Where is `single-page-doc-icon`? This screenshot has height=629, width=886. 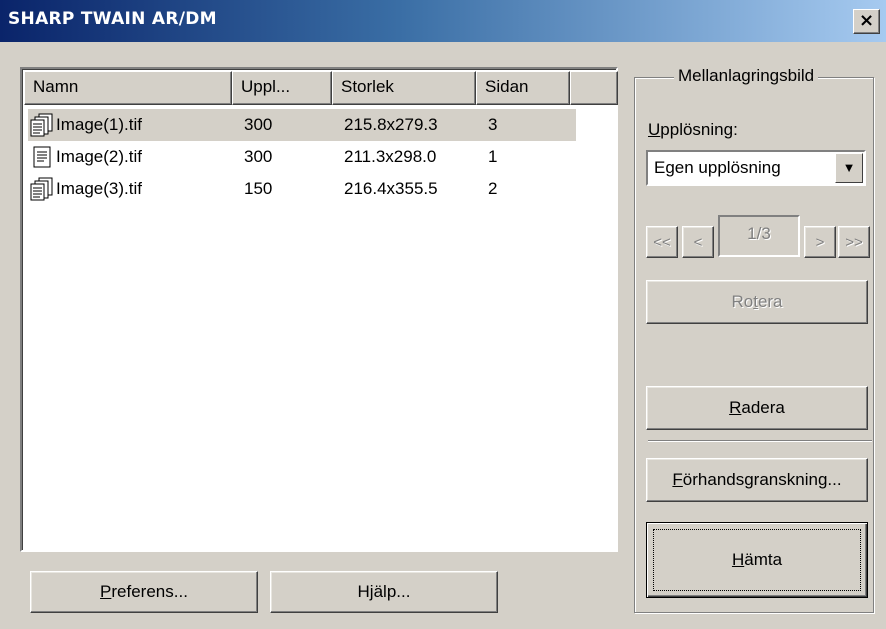 single-page-doc-icon is located at coordinates (42, 157).